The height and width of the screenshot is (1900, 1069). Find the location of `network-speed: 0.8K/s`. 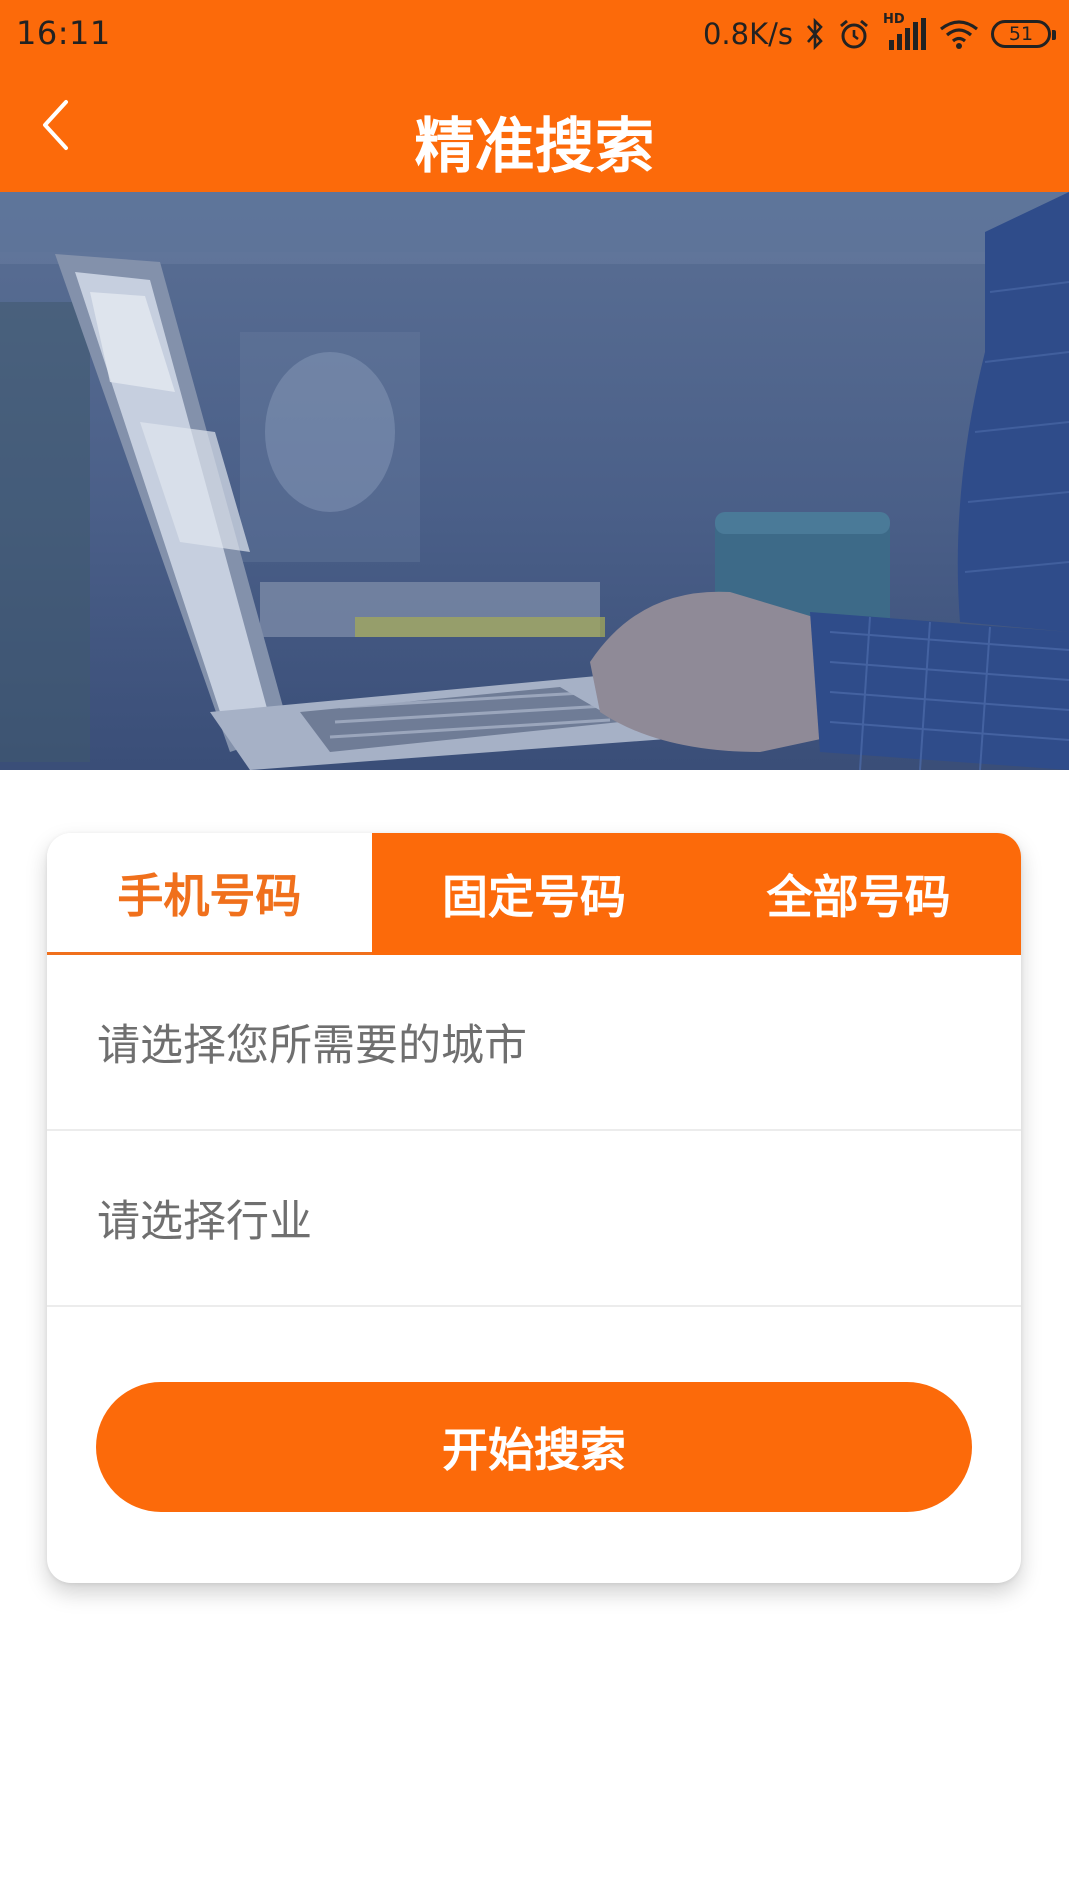

network-speed: 0.8K/s is located at coordinates (747, 34).